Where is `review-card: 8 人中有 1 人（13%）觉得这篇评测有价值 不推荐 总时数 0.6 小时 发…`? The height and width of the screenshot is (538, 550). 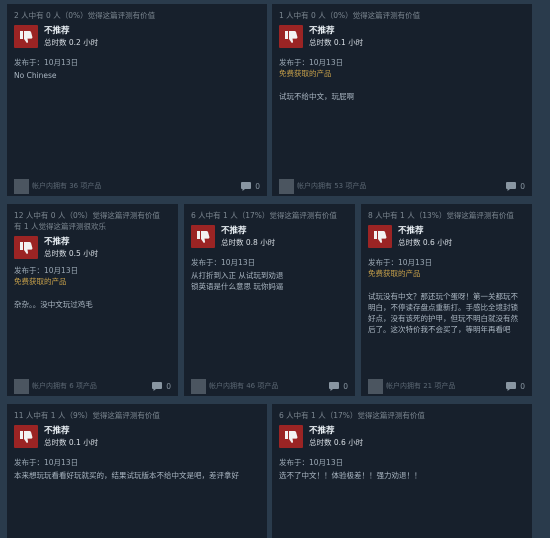 review-card: 8 人中有 1 人（13%）觉得这篇评测有价值 不推荐 总时数 0.6 小时 发… is located at coordinates (446, 300).